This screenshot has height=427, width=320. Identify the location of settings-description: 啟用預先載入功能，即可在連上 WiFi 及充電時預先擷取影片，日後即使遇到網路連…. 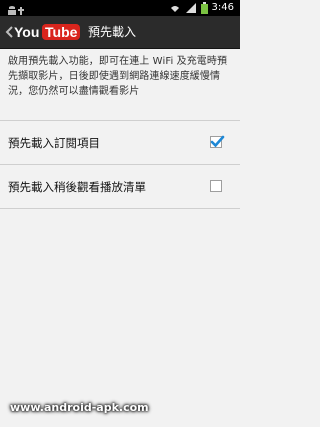
(118, 76).